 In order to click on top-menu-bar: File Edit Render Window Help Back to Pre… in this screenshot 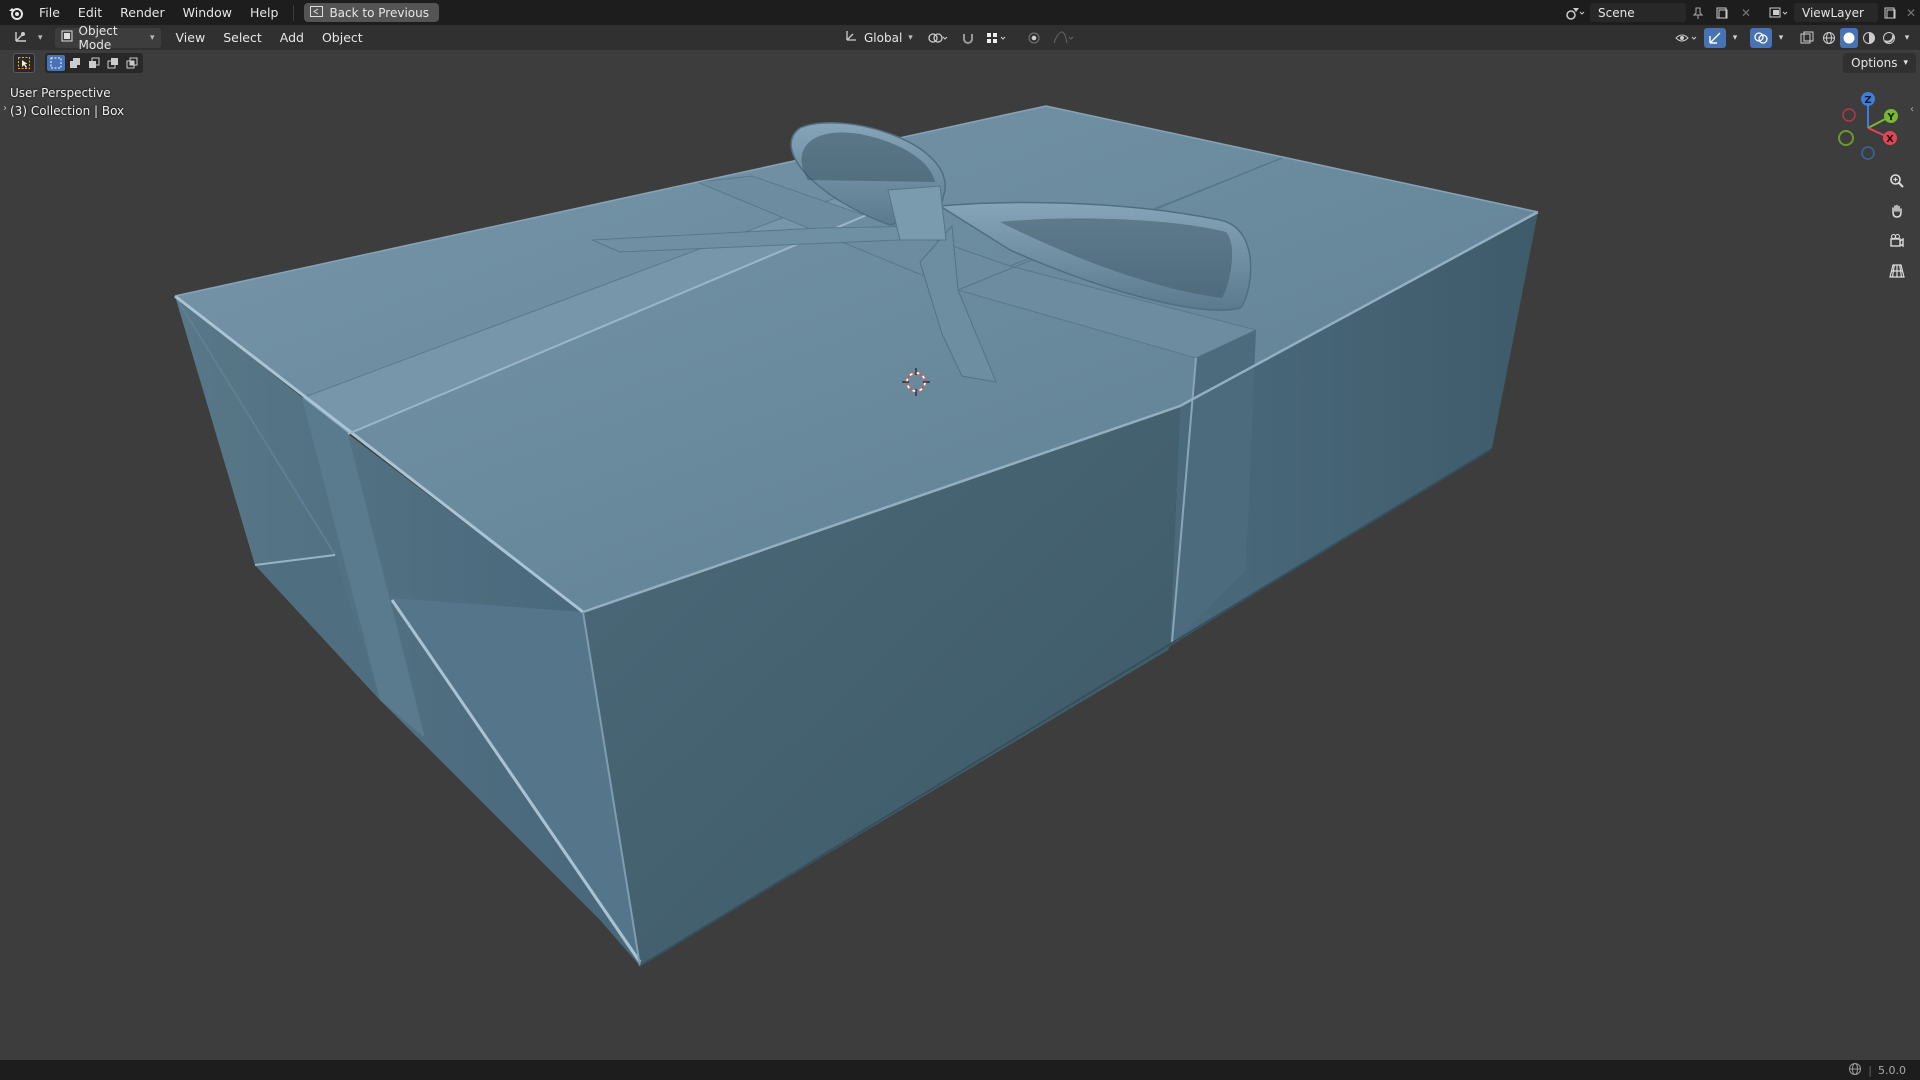, I will do `click(960, 12)`.